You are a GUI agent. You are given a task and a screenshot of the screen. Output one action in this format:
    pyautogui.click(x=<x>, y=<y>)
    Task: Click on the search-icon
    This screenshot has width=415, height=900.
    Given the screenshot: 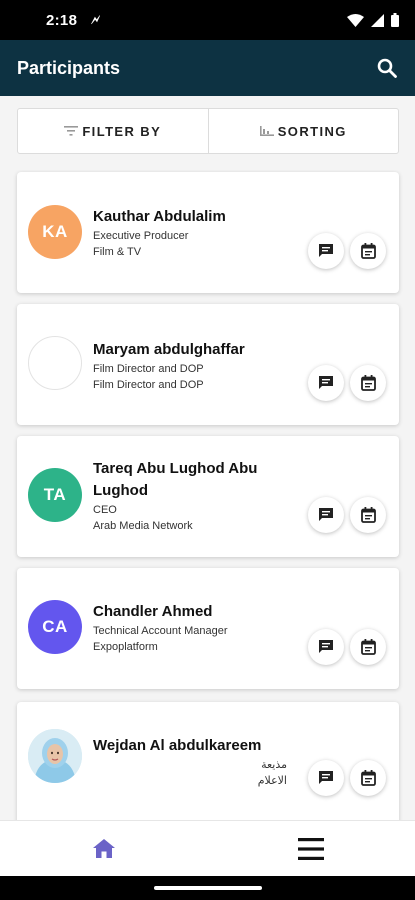 What is the action you would take?
    pyautogui.click(x=387, y=68)
    